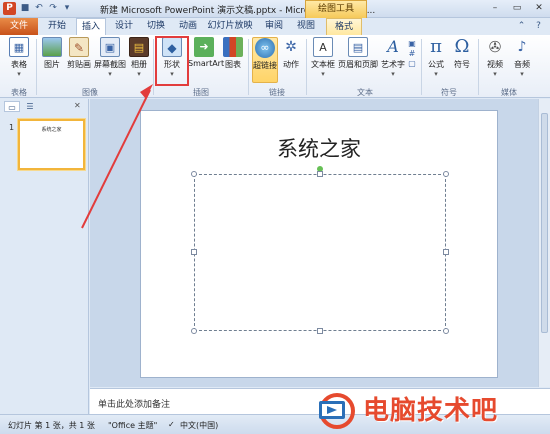  What do you see at coordinates (171, 424) in the screenshot?
I see `spellcheck-icon: ✓` at bounding box center [171, 424].